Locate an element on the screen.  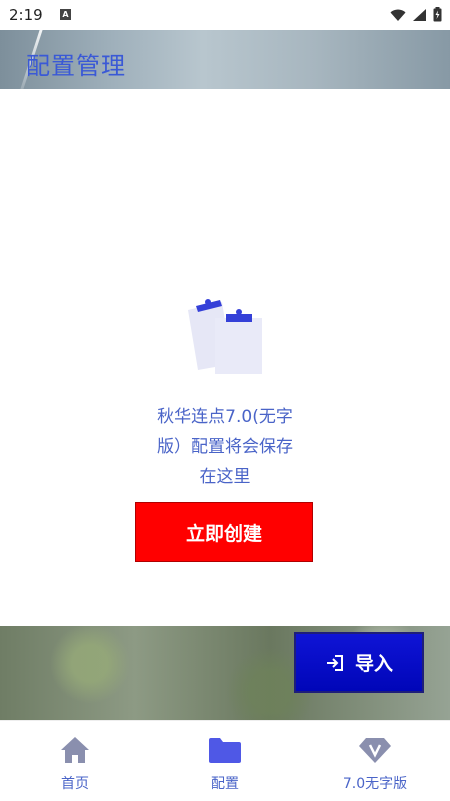
empty-state-message: 秋华连点7.0(无字 版）配置将会保存 在这里 is located at coordinates (225, 447).